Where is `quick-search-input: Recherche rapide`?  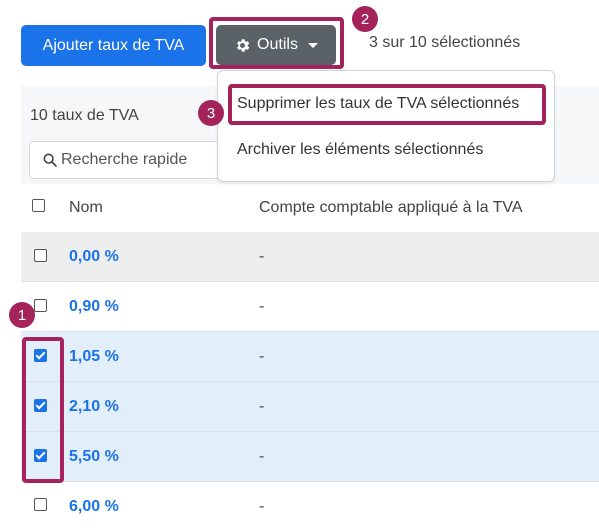
quick-search-input: Recherche rapide is located at coordinates (129, 160).